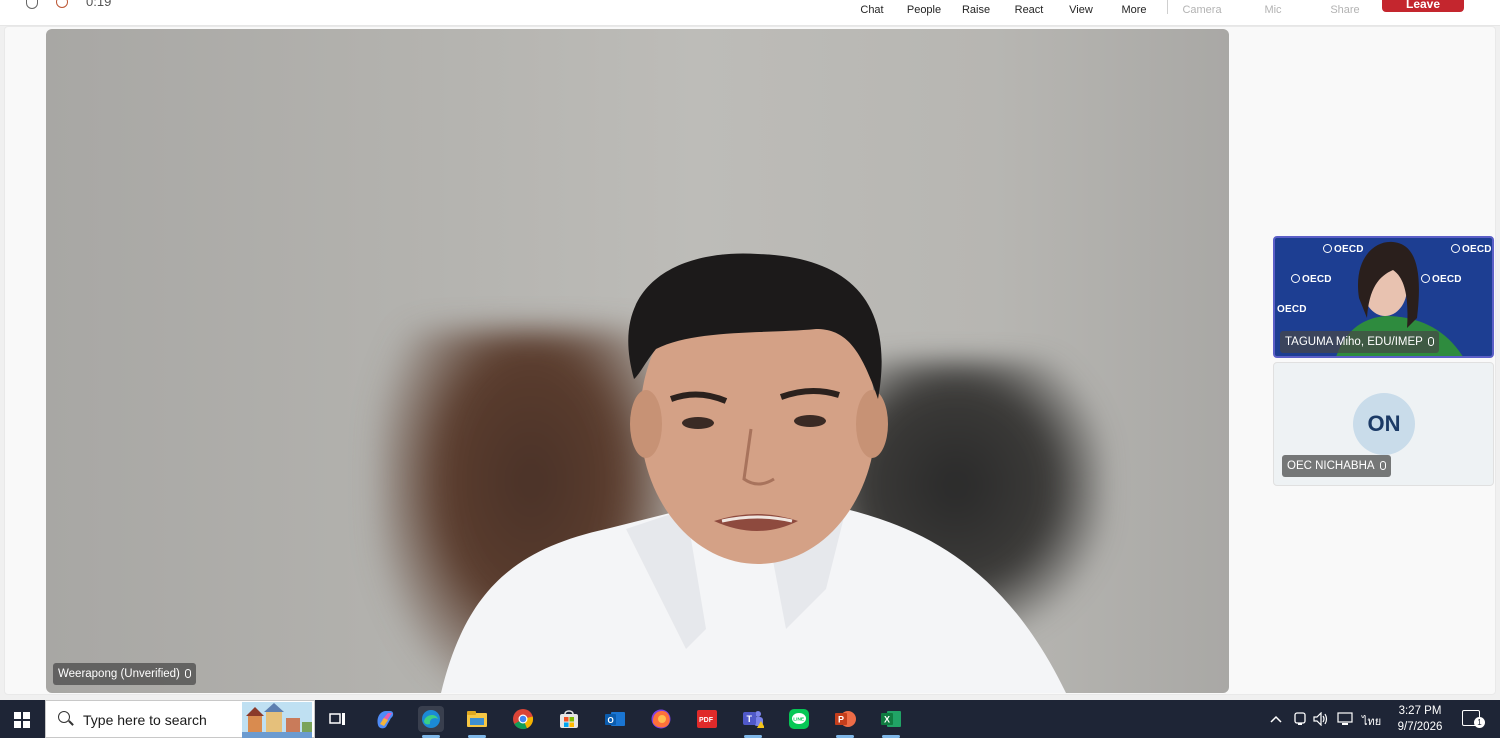 This screenshot has width=1500, height=738. Describe the element at coordinates (1479, 722) in the screenshot. I see `notification-badge: 1` at that location.